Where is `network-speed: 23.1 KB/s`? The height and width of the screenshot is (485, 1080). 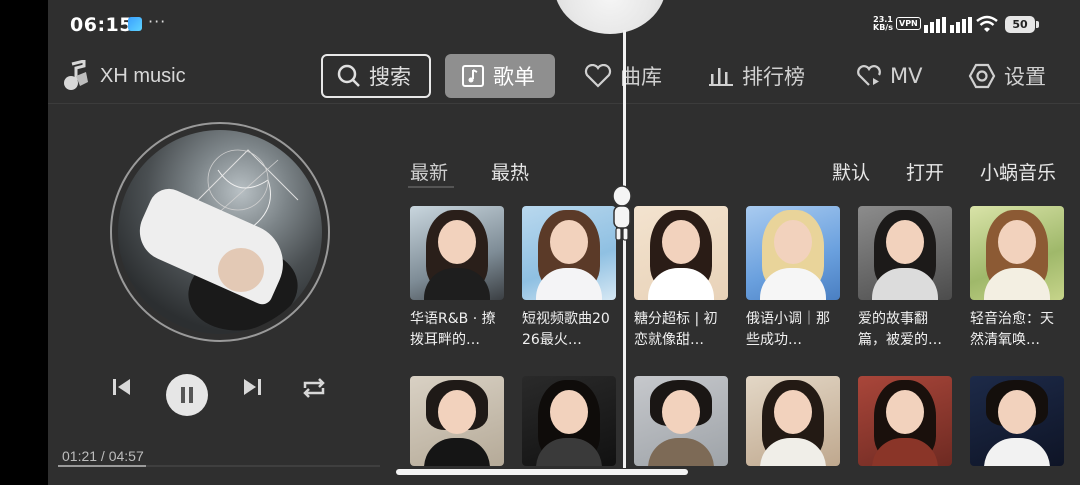
network-speed: 23.1 KB/s is located at coordinates (883, 24).